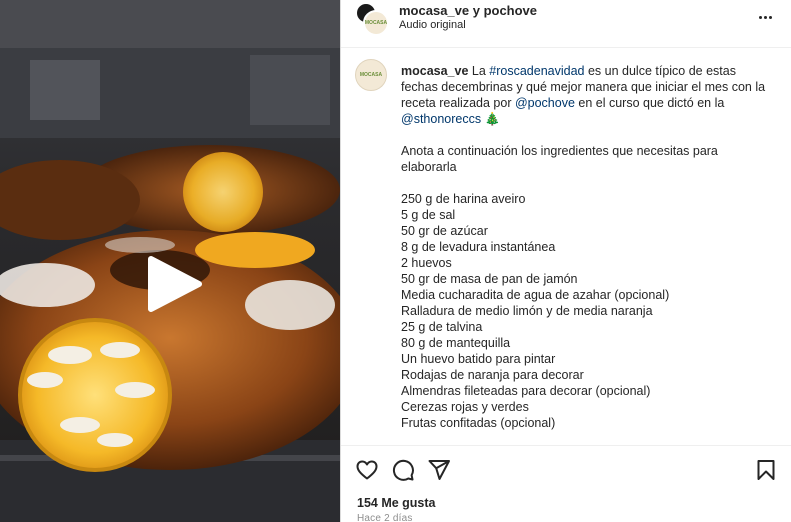  I want to click on send-icon, so click(439, 470).